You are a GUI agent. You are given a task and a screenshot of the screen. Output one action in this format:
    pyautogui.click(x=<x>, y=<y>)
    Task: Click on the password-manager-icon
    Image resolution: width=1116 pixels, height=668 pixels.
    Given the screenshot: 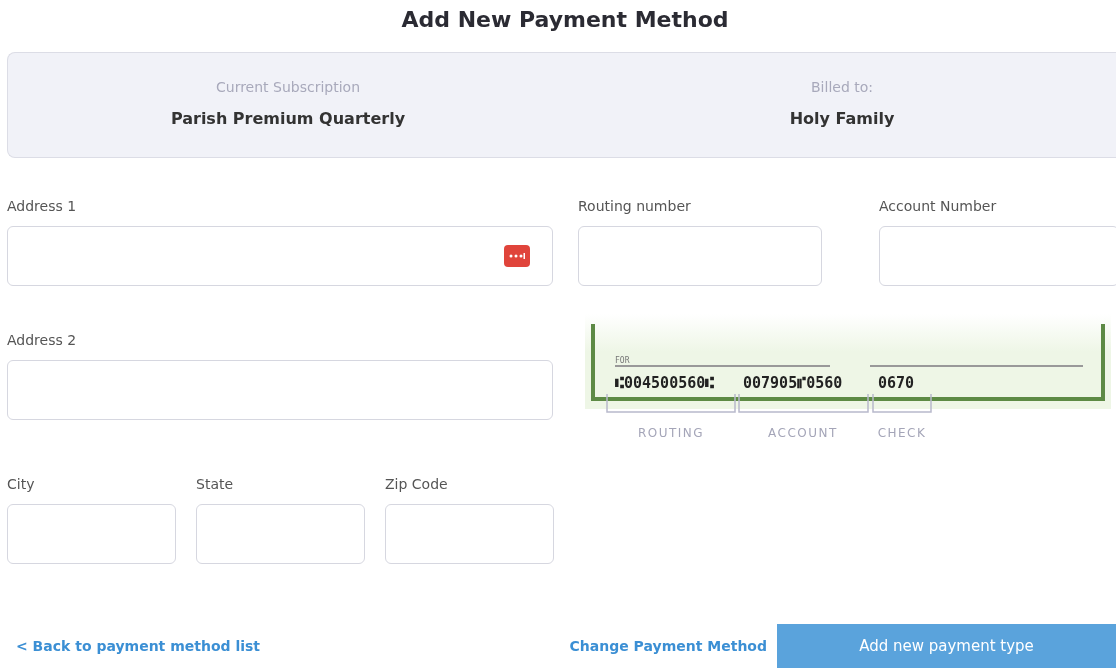 What is the action you would take?
    pyautogui.click(x=517, y=256)
    